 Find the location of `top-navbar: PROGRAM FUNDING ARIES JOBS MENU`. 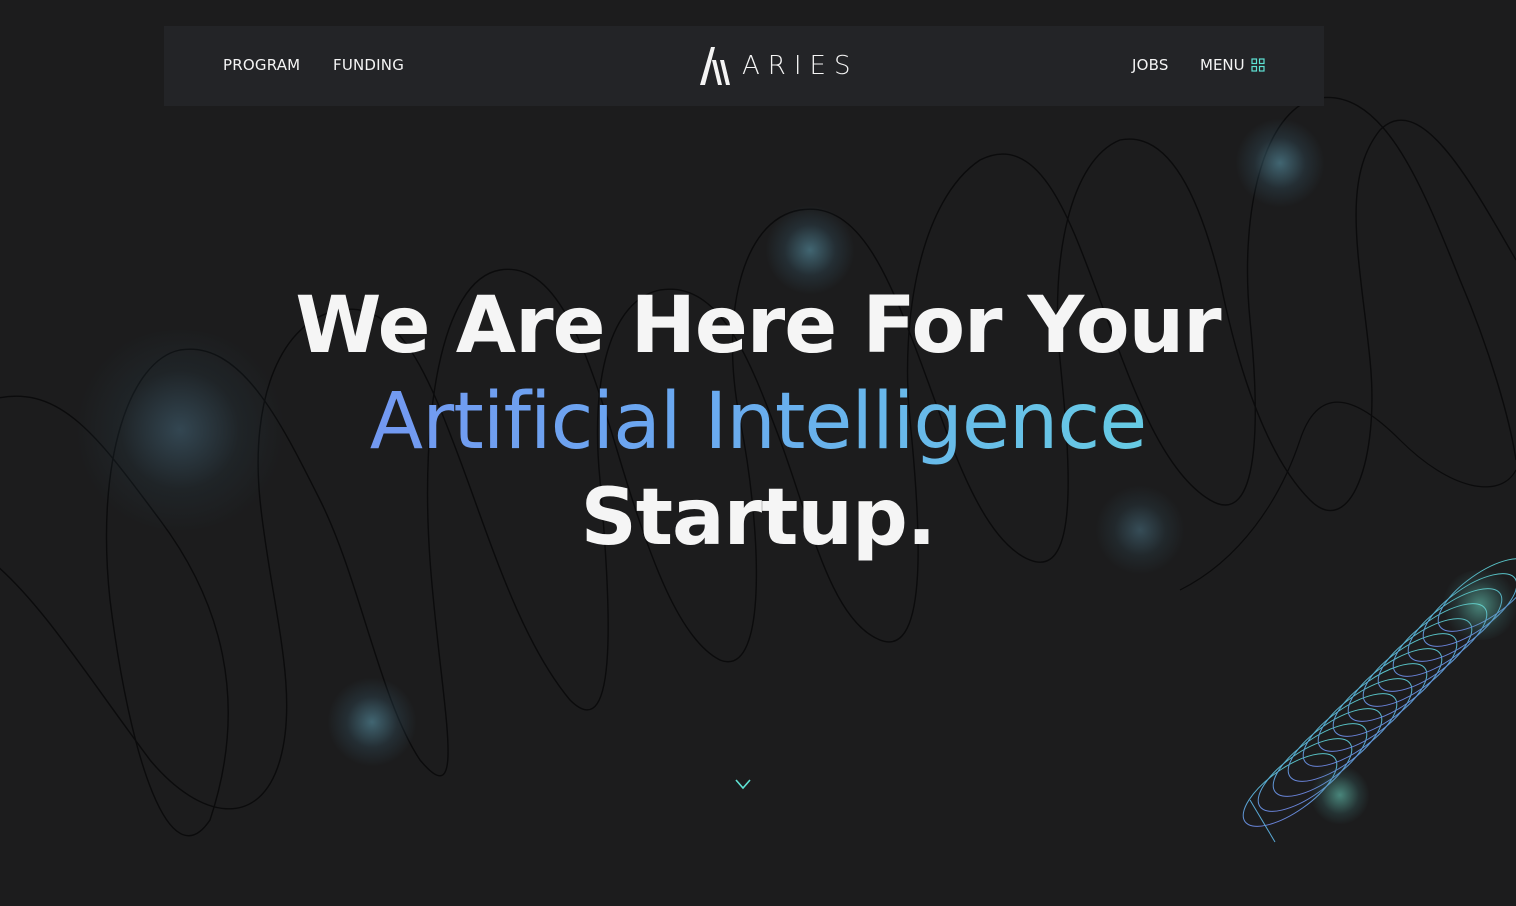

top-navbar: PROGRAM FUNDING ARIES JOBS MENU is located at coordinates (744, 66).